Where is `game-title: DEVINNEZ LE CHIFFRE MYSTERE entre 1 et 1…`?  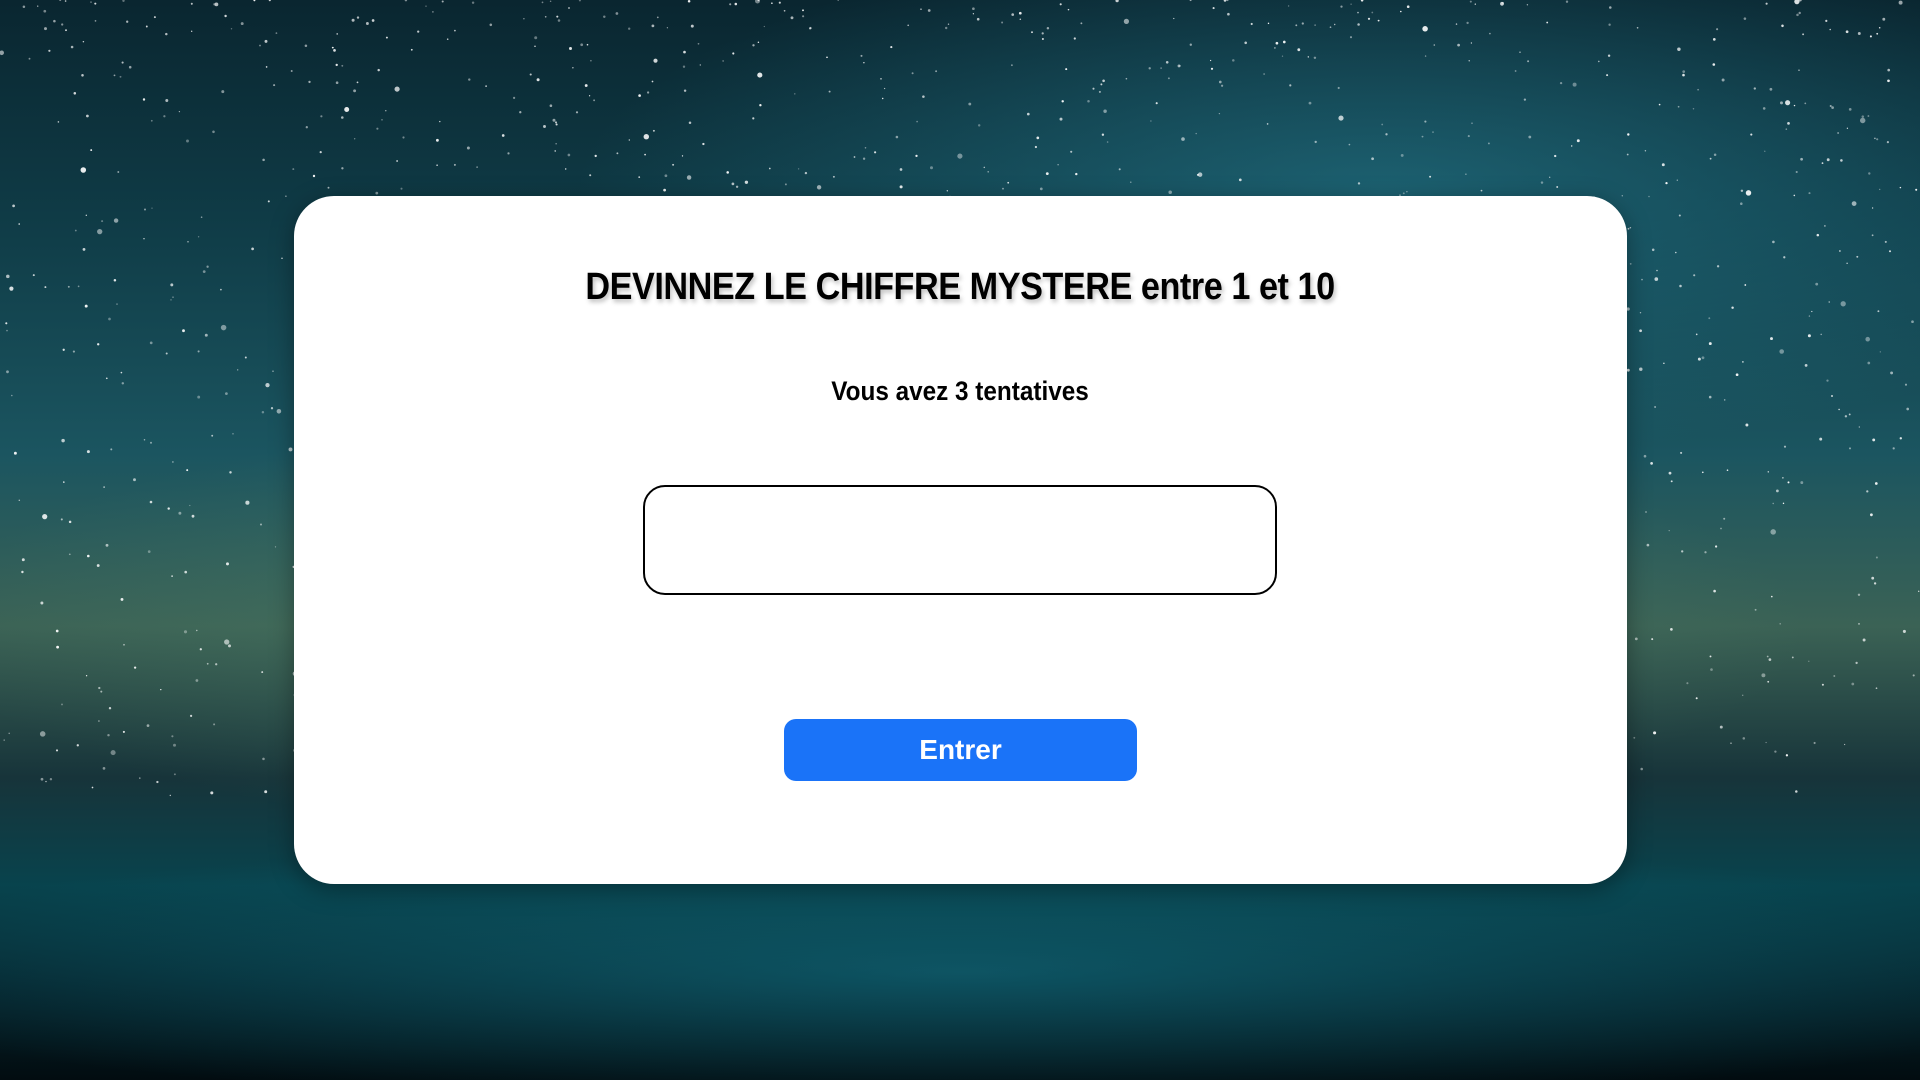
game-title: DEVINNEZ LE CHIFFRE MYSTERE entre 1 et 1… is located at coordinates (960, 287).